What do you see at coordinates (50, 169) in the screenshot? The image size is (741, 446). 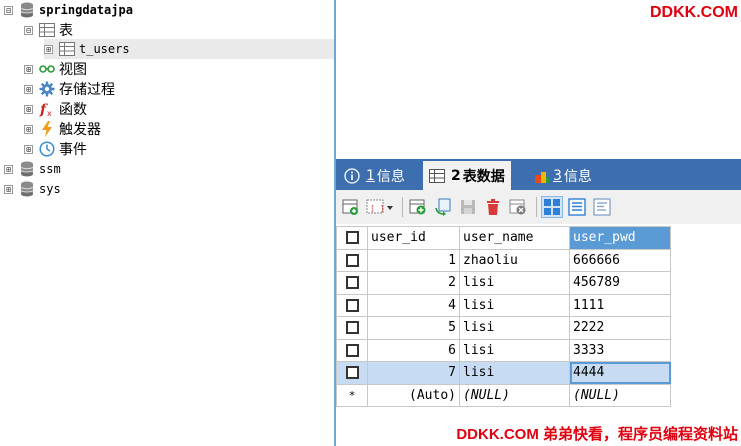 I see `database-label: ssm` at bounding box center [50, 169].